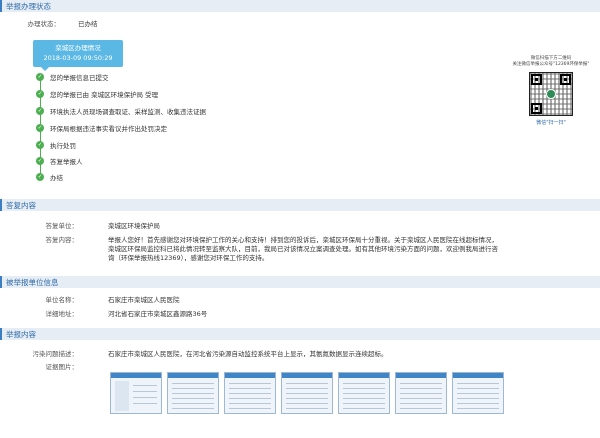 This screenshot has height=438, width=600. What do you see at coordinates (97, 94) in the screenshot?
I see `timeline-step: ✓ 您的举报已由 栾城区环境保护局 受理` at bounding box center [97, 94].